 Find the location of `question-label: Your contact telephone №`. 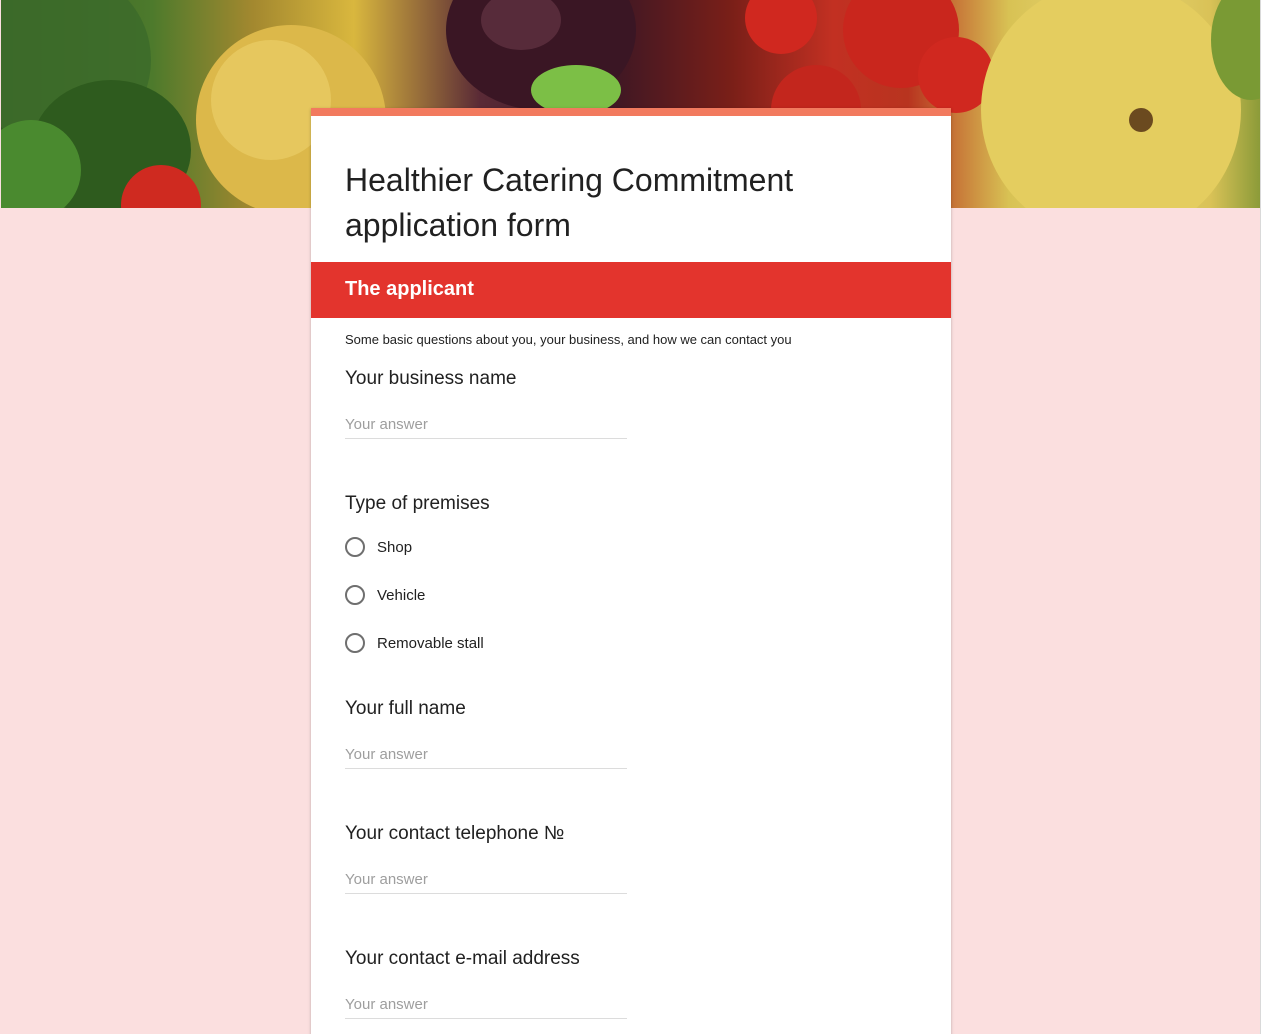

question-label: Your contact telephone № is located at coordinates (455, 833).